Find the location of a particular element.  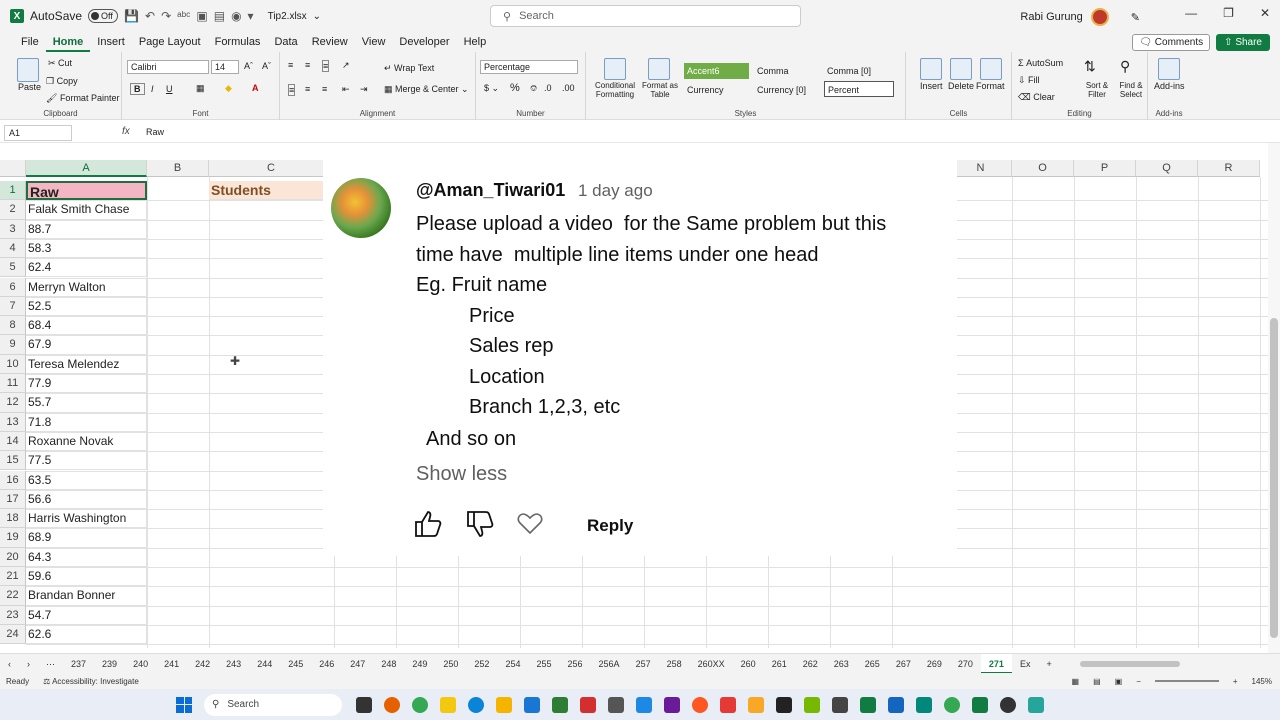

snip-icon is located at coordinates (560, 704).